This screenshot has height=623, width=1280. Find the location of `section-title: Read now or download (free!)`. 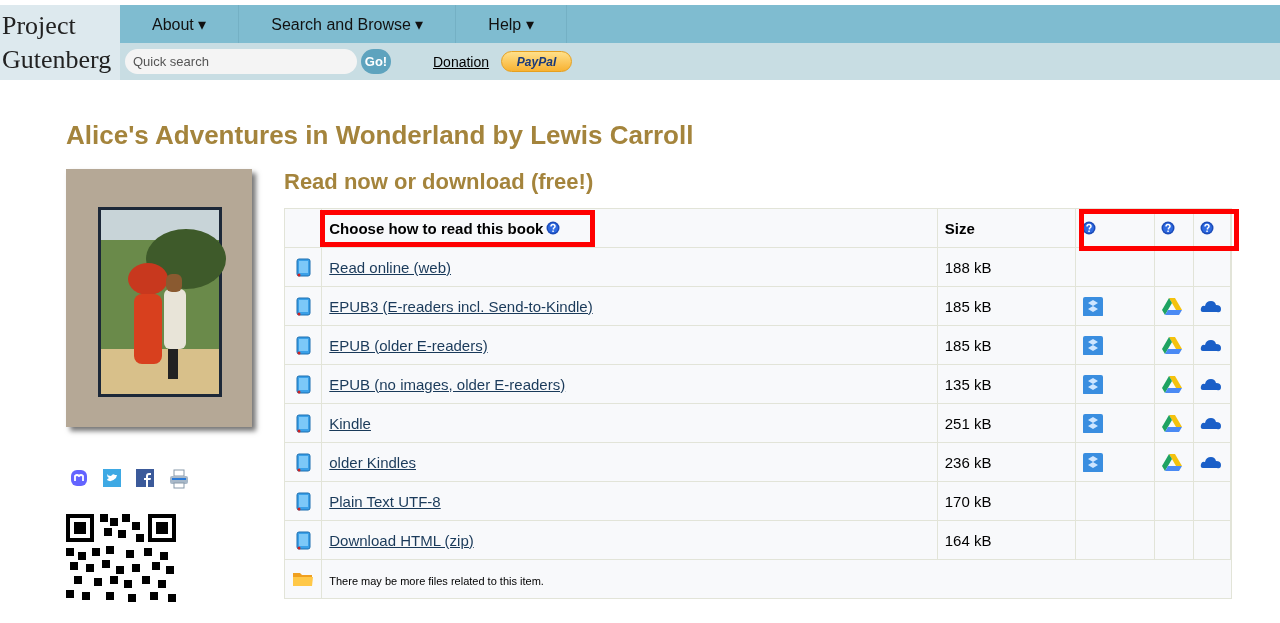

section-title: Read now or download (free!) is located at coordinates (439, 182).